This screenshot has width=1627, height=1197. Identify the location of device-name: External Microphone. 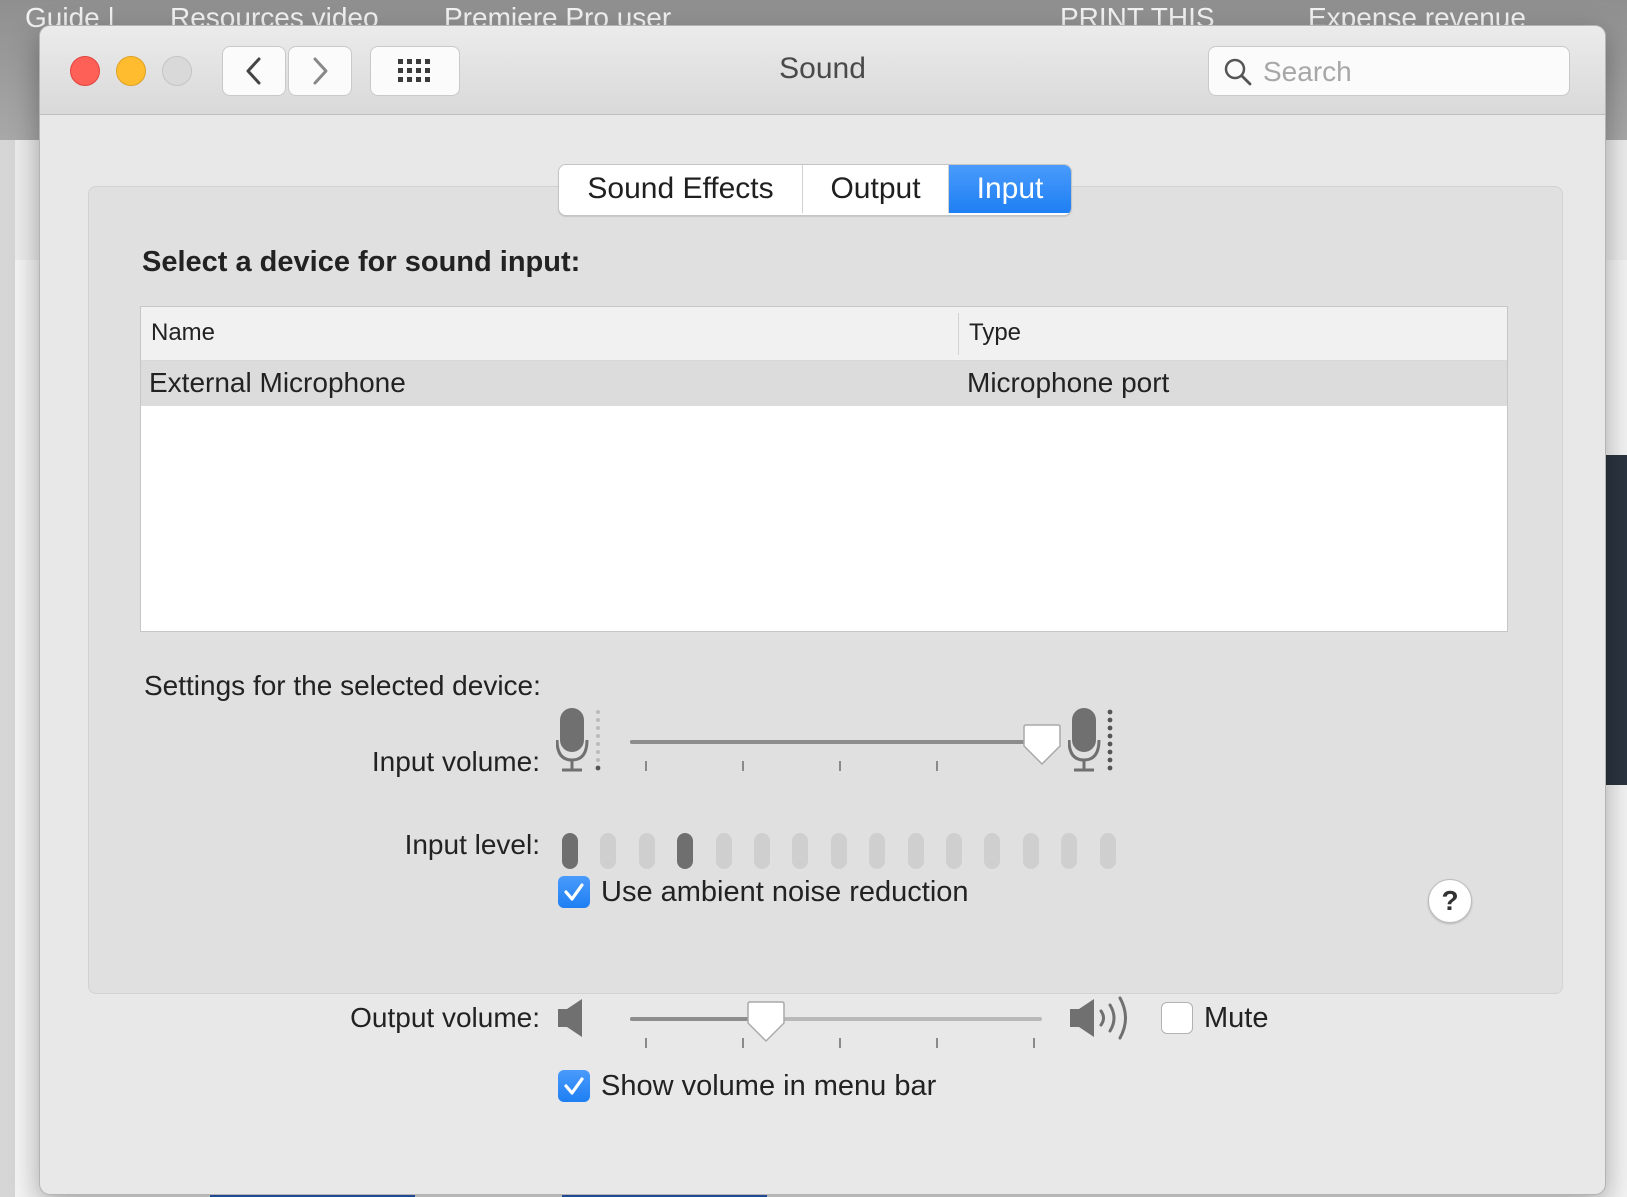
(277, 382).